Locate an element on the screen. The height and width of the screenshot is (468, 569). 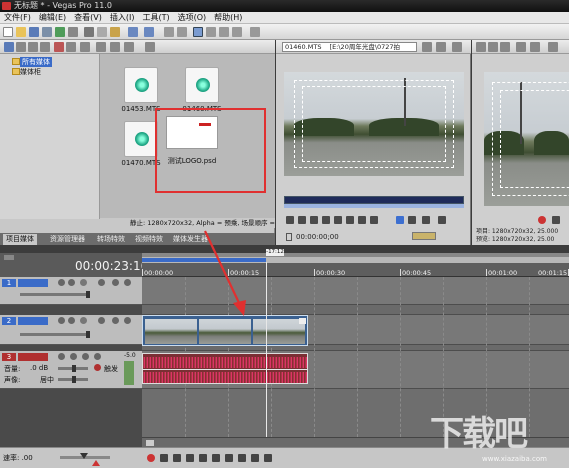
menu-view: 查看(V) is located at coordinates (88, 18).